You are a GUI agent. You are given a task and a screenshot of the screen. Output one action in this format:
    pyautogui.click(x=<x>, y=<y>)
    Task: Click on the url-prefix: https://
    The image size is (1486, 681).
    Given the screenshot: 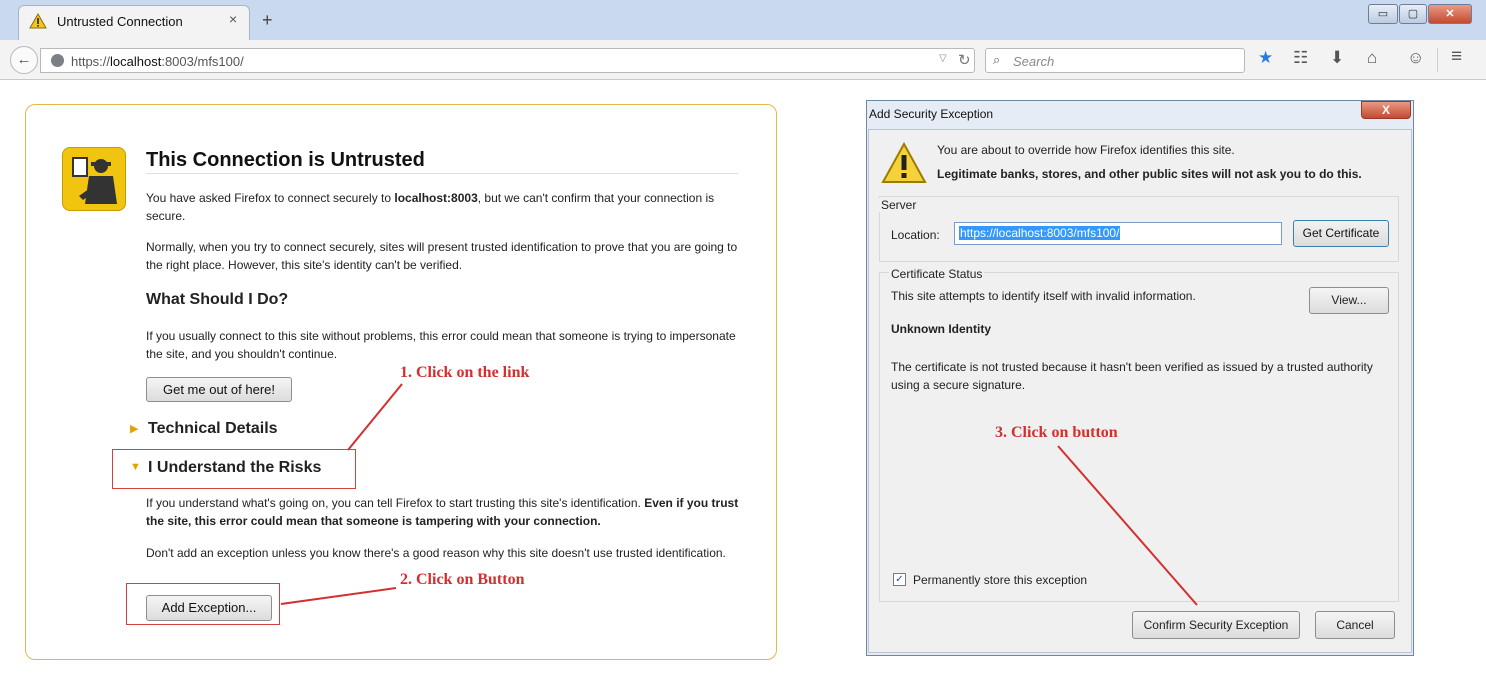 What is the action you would take?
    pyautogui.click(x=91, y=61)
    